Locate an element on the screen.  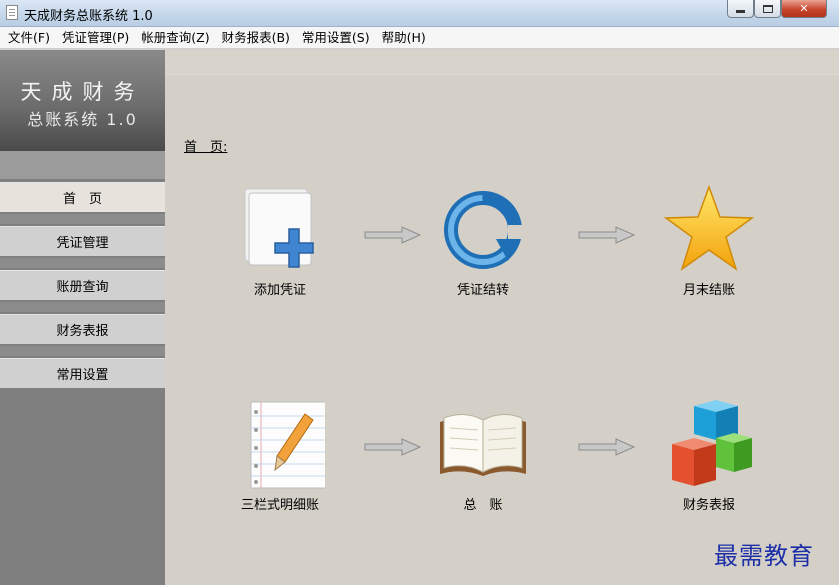
menu-help: 帮助(H) is located at coordinates (404, 38).